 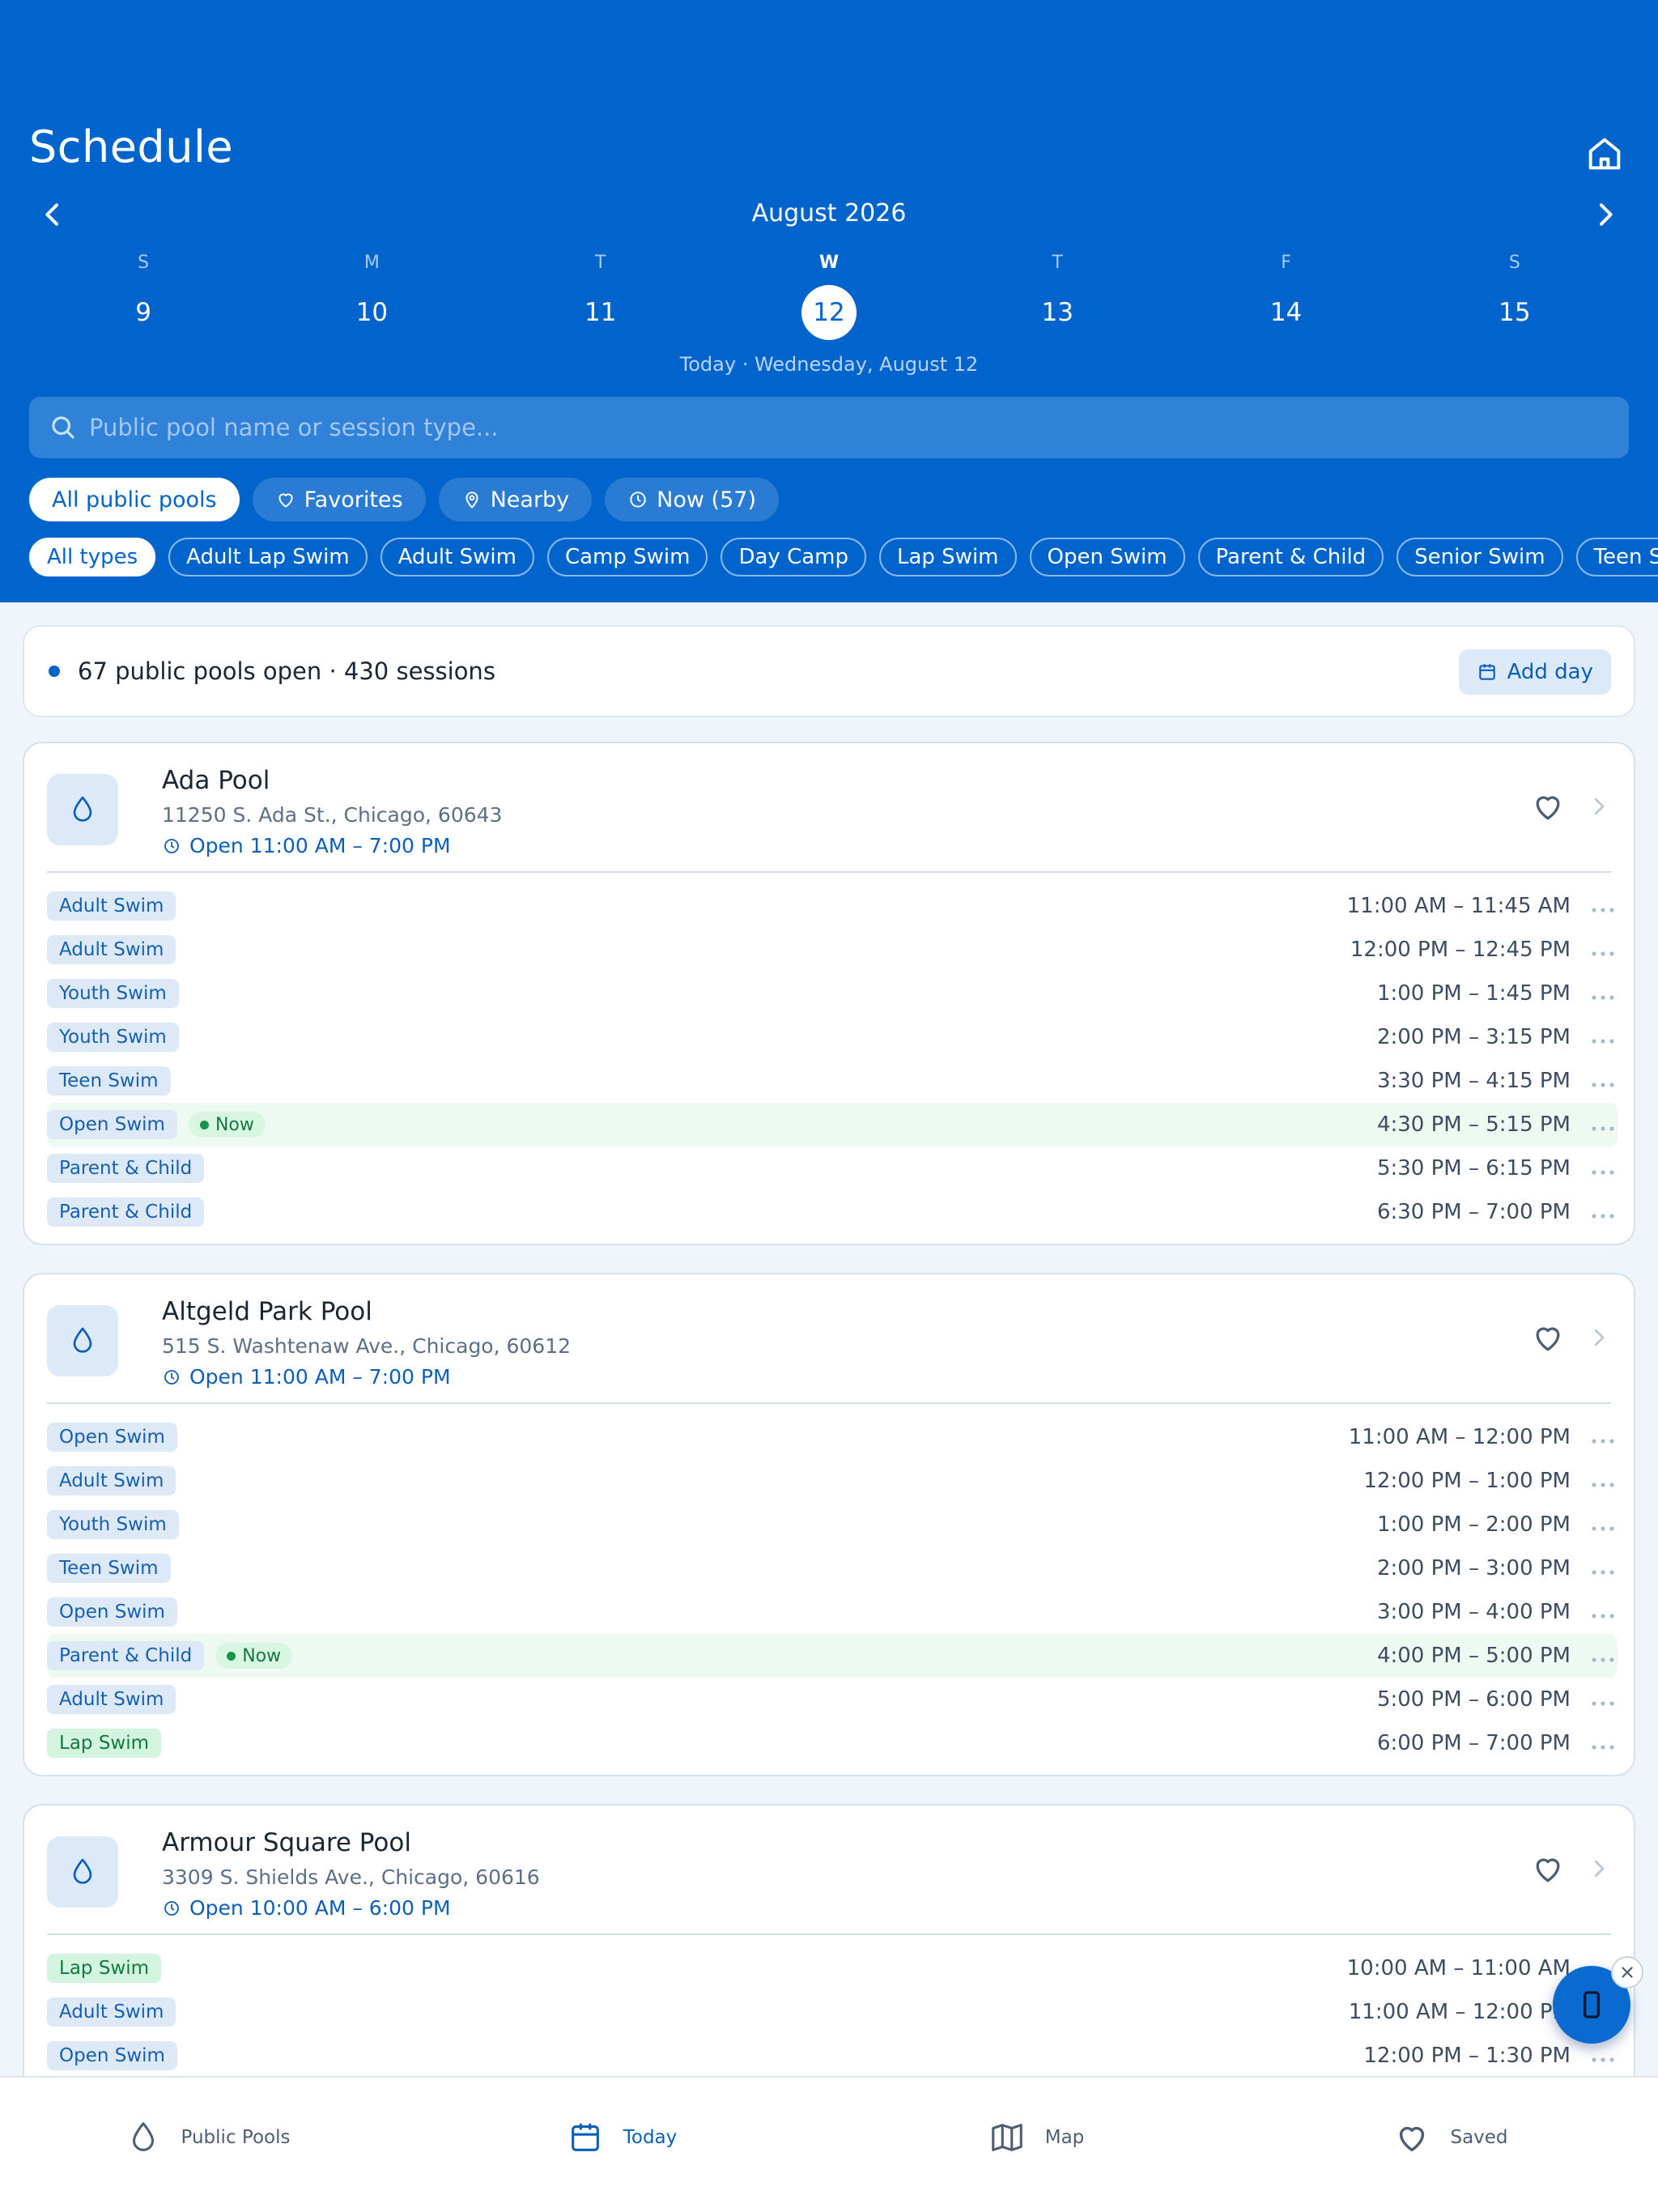 What do you see at coordinates (1605, 154) in the screenshot?
I see `home-icon` at bounding box center [1605, 154].